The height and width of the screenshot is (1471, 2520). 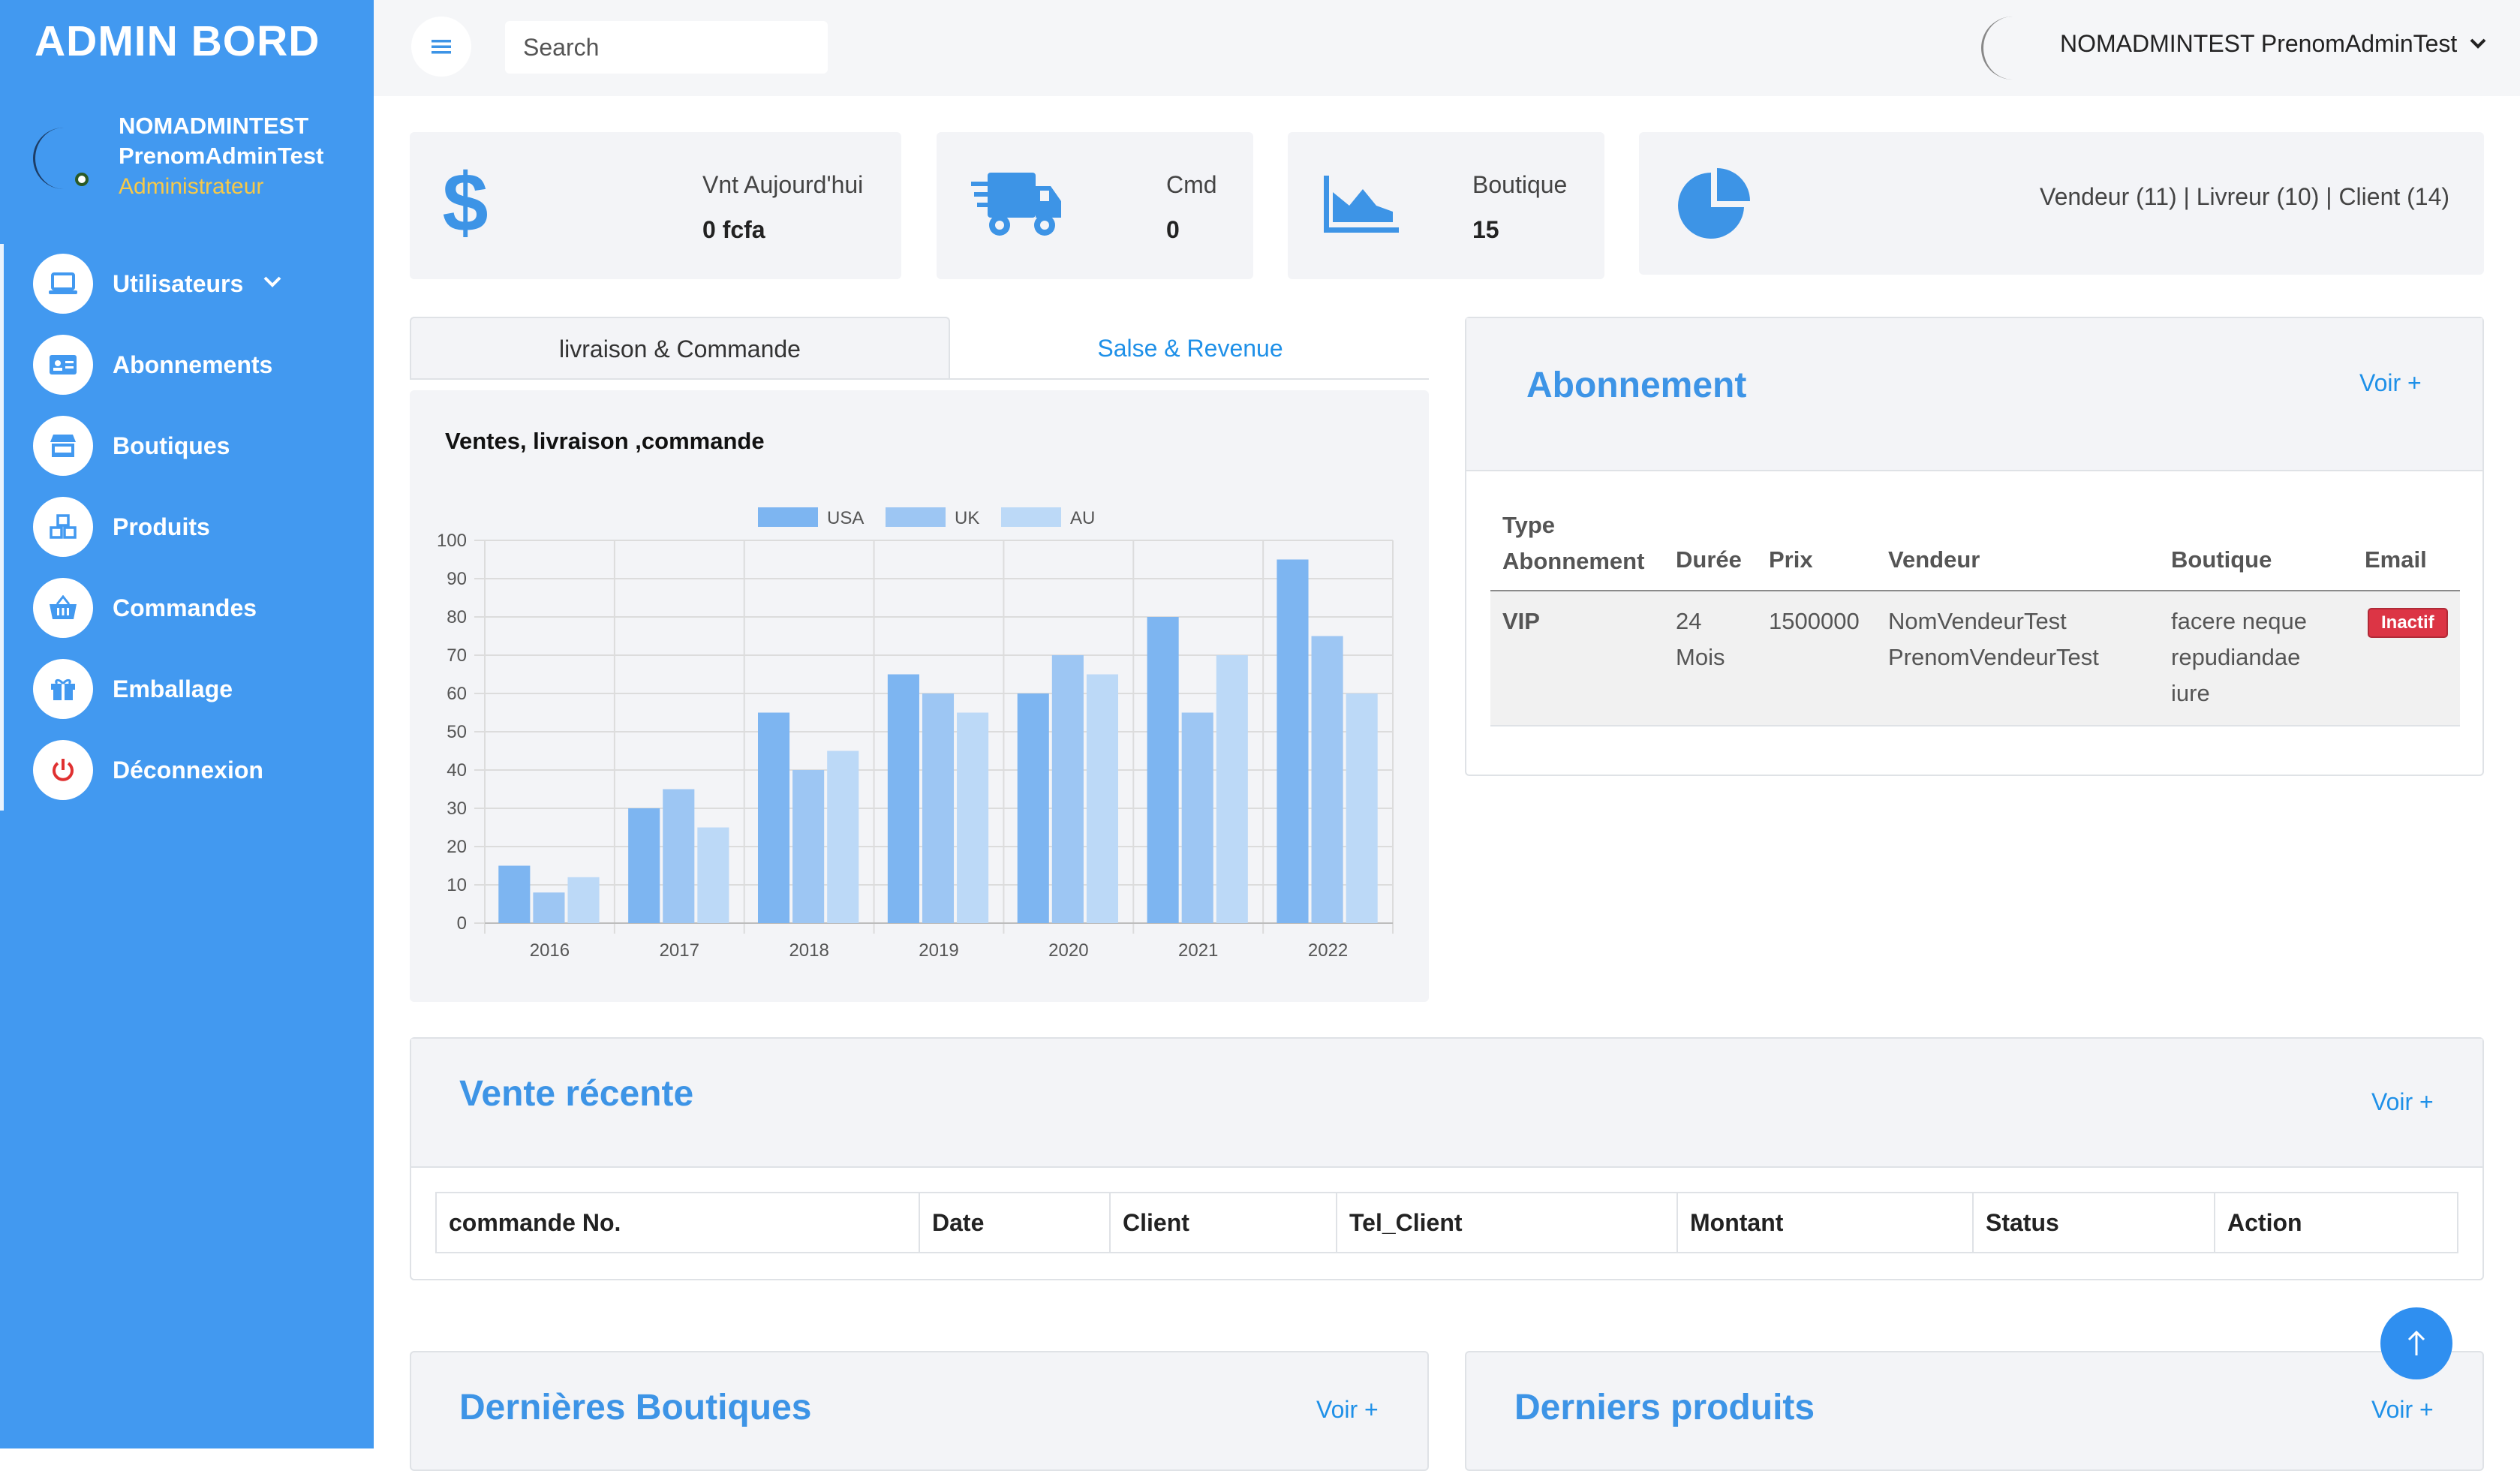 I want to click on scroll-to-top-button, so click(x=2416, y=1343).